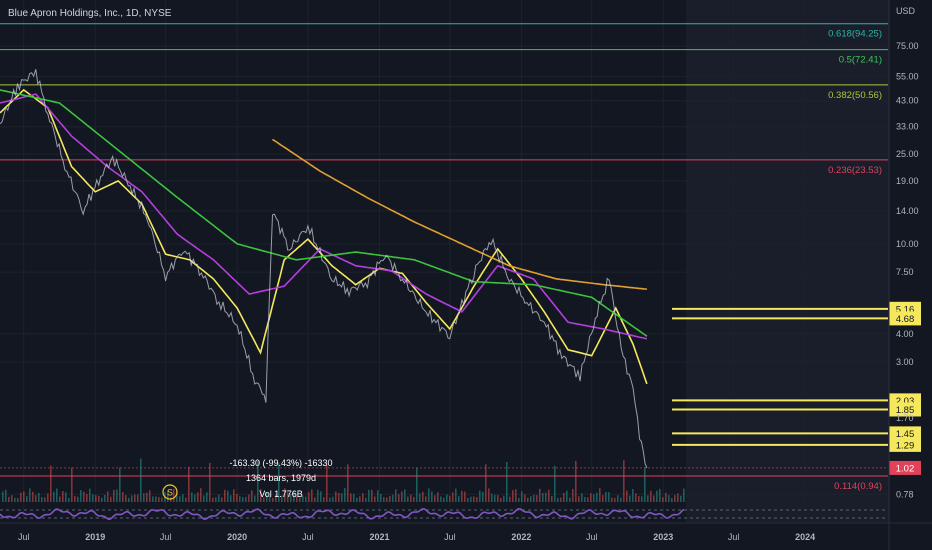 The width and height of the screenshot is (932, 550). Describe the element at coordinates (907, 101) in the screenshot. I see `price-tick-label: 43.00` at that location.